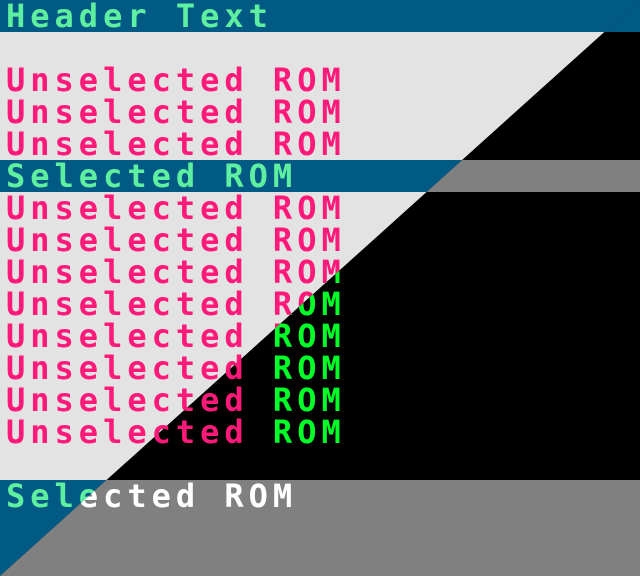 The width and height of the screenshot is (640, 576). I want to click on rom-tag: ROM, so click(309, 432).